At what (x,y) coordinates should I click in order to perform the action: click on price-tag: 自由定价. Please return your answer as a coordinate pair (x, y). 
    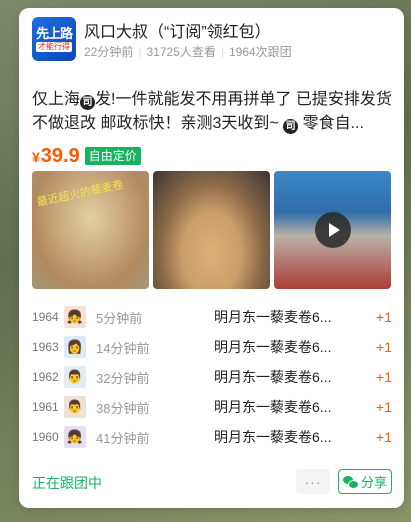
    Looking at the image, I should click on (112, 156).